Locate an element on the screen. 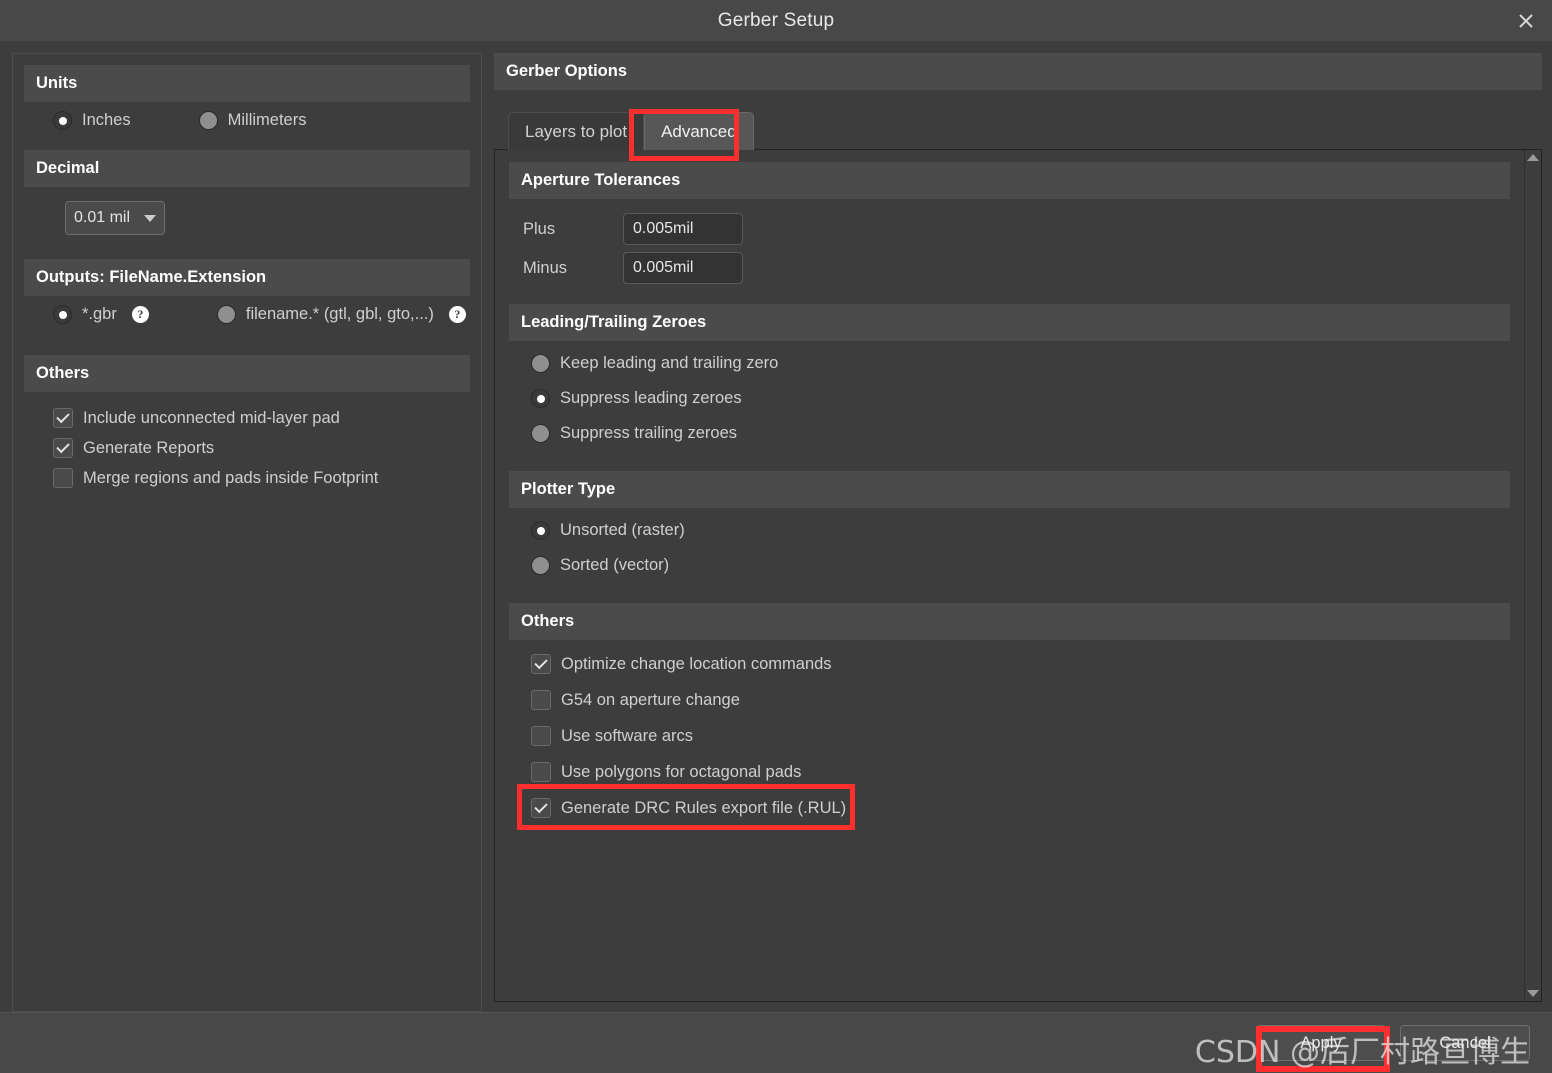 The image size is (1552, 1073). cancel-button: Cancel is located at coordinates (1465, 1043).